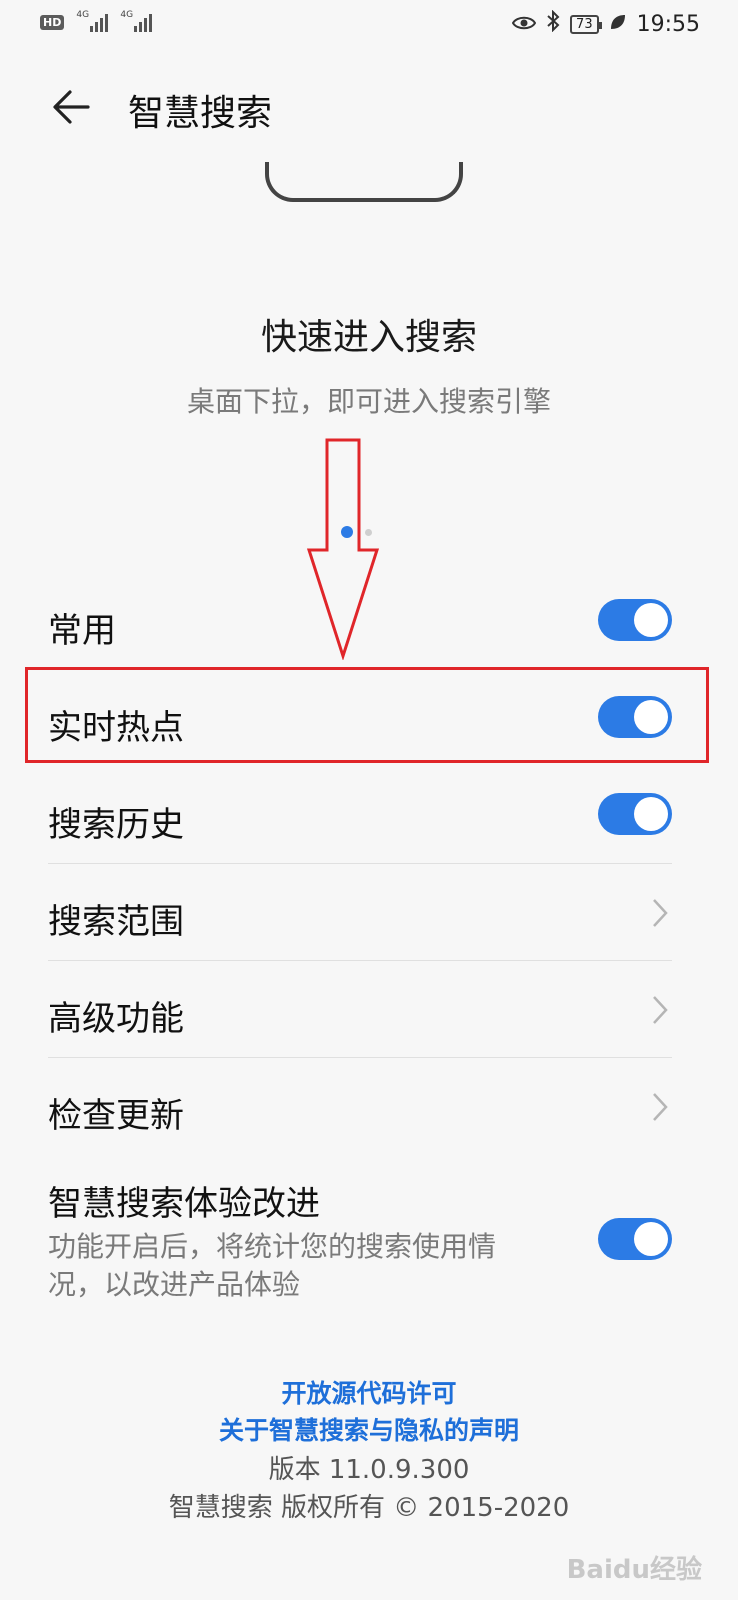 The width and height of the screenshot is (738, 1600). I want to click on status-left: HD 4G 4G, so click(96, 21).